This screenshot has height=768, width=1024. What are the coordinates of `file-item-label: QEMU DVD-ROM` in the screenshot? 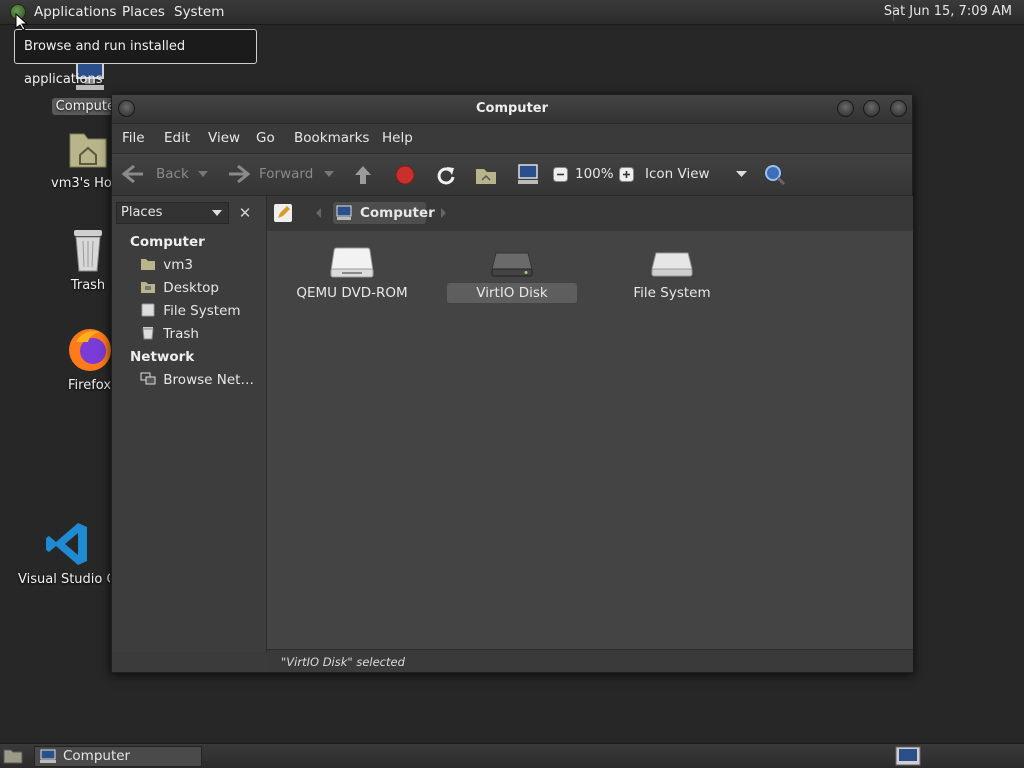 It's located at (352, 293).